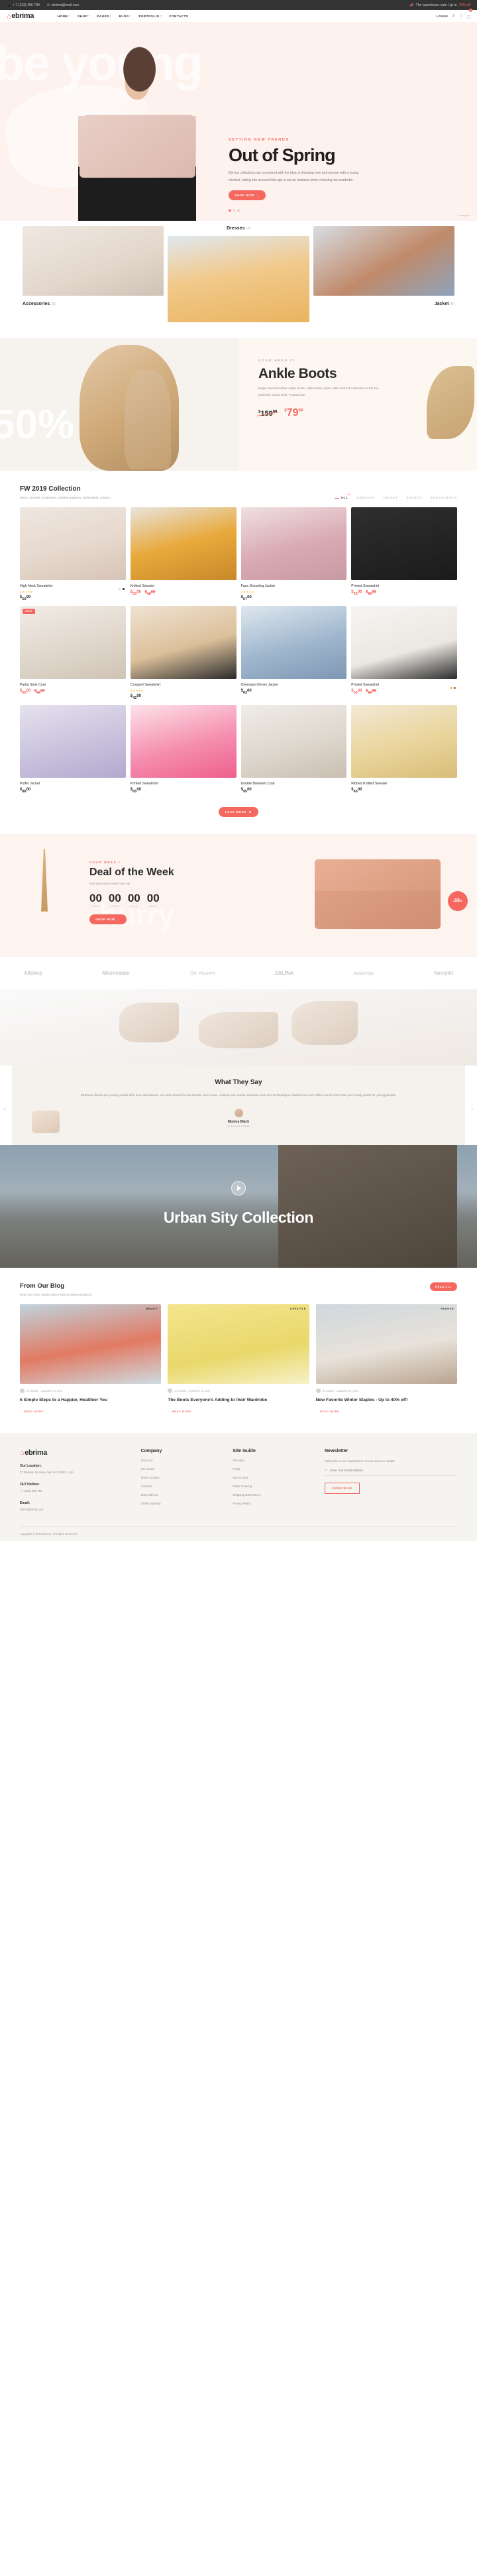 The width and height of the screenshot is (477, 2576). What do you see at coordinates (443, 16) in the screenshot?
I see `login-link: LOGIN` at bounding box center [443, 16].